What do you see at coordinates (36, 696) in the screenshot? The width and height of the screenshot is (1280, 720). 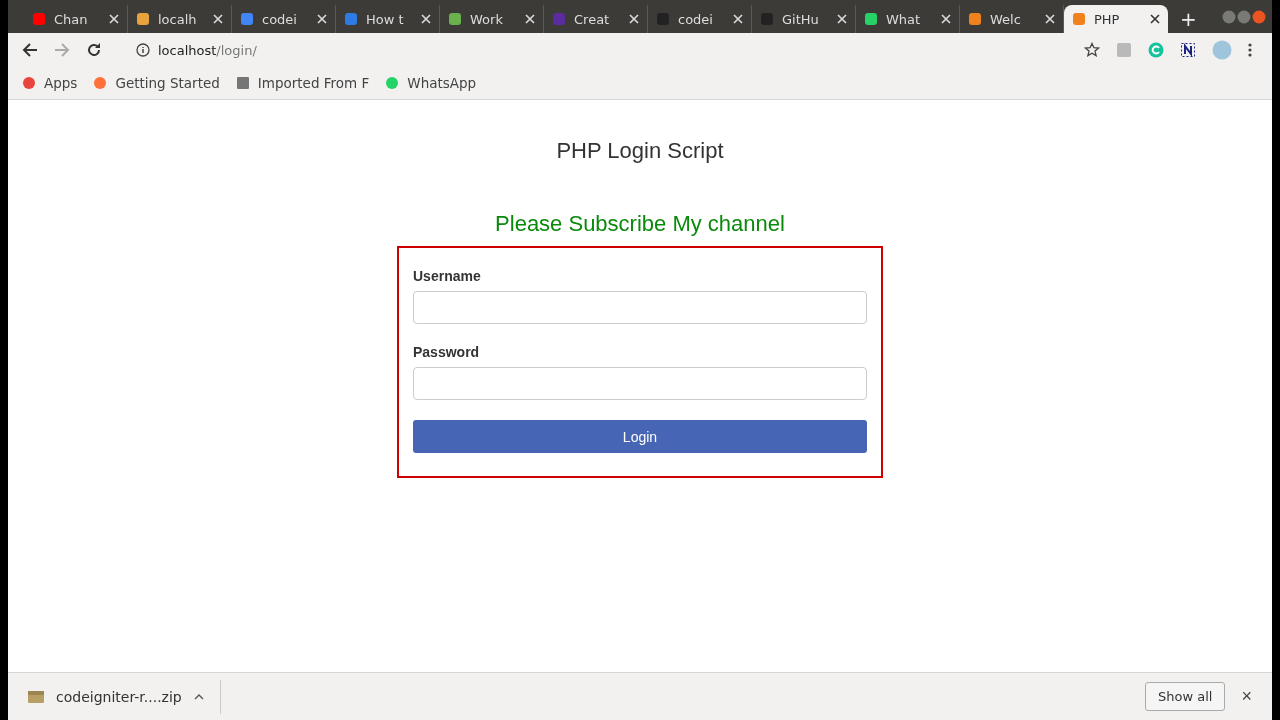 I see `archive-icon` at bounding box center [36, 696].